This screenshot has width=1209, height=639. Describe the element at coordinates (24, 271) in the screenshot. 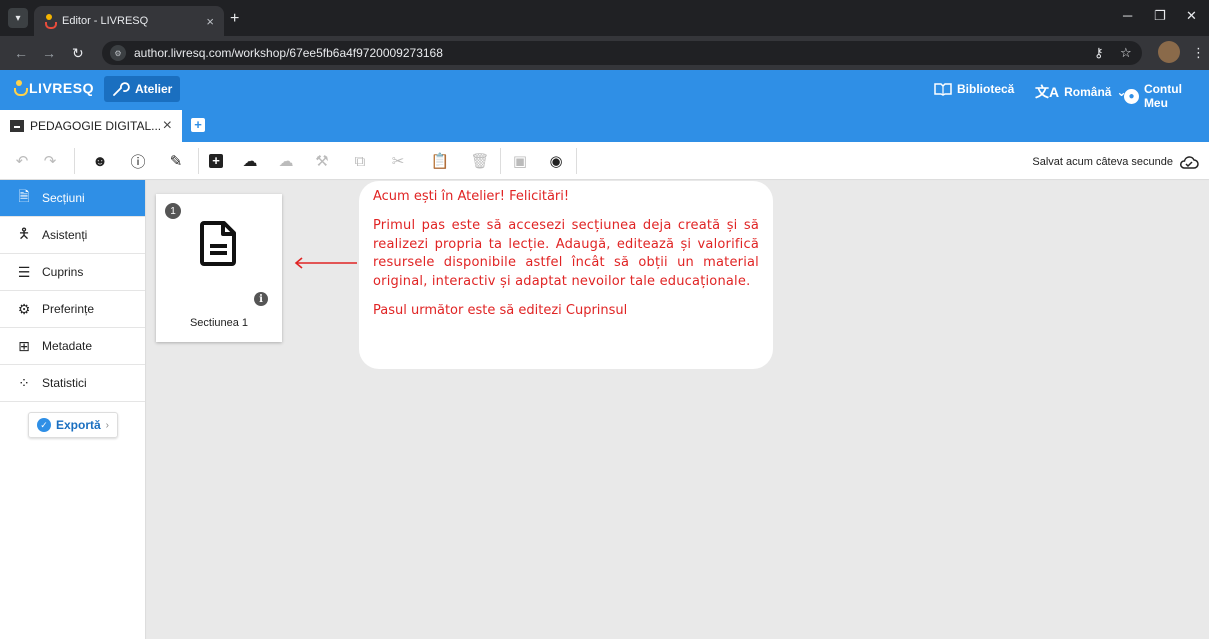

I see `list-icon: ☰` at that location.